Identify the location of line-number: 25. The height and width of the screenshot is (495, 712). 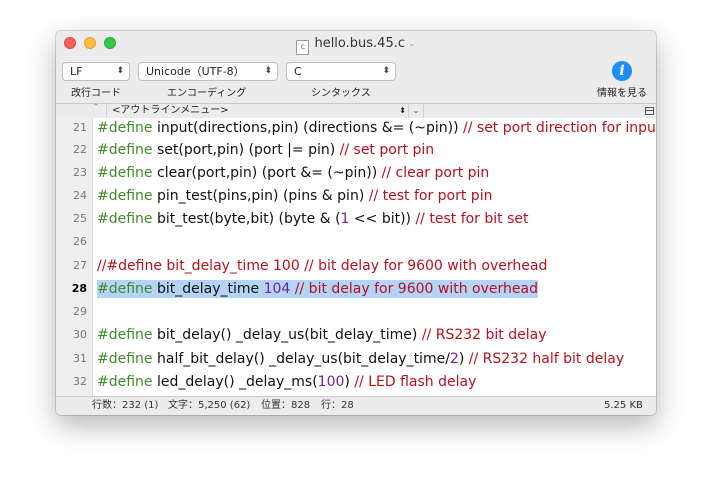
(80, 218).